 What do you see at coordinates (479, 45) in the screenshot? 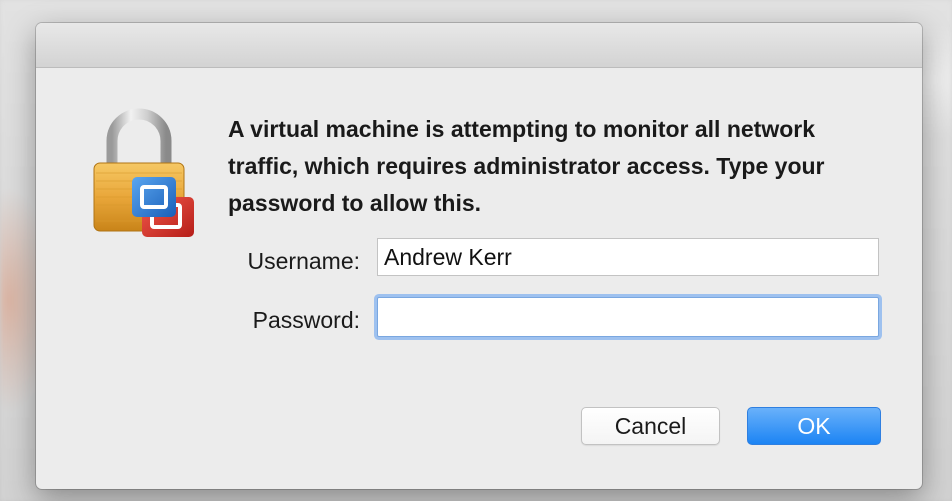
I see `dialog-titlebar` at bounding box center [479, 45].